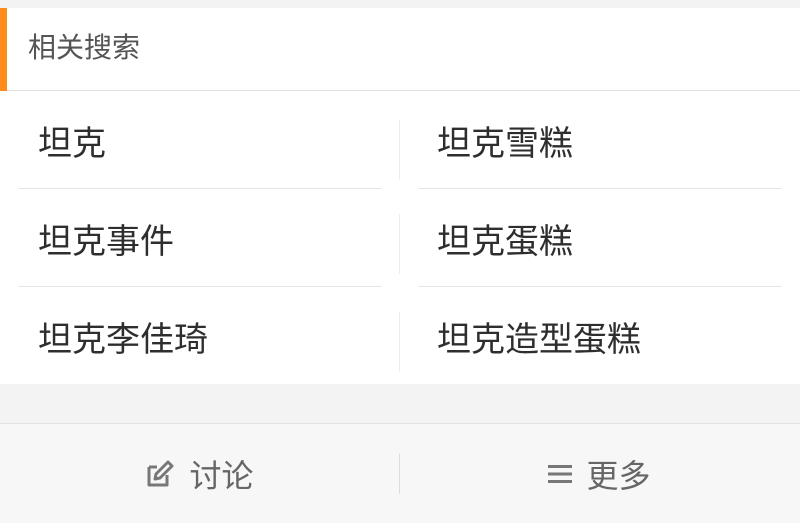  Describe the element at coordinates (208, 140) in the screenshot. I see `related-search-item: 坦克` at that location.